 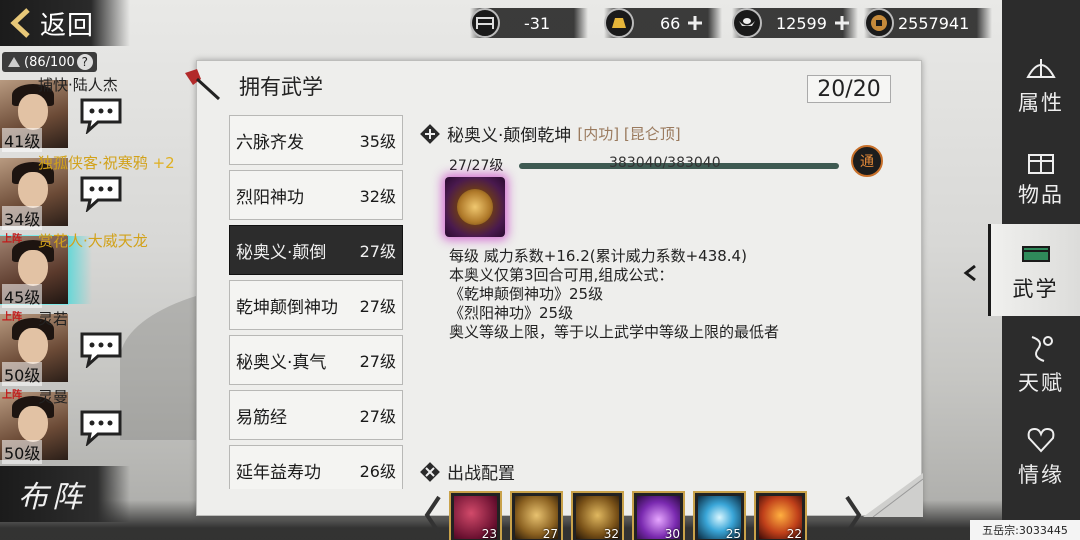 What do you see at coordinates (316, 415) in the screenshot?
I see `skill-list-item: 易筋经 27级` at bounding box center [316, 415].